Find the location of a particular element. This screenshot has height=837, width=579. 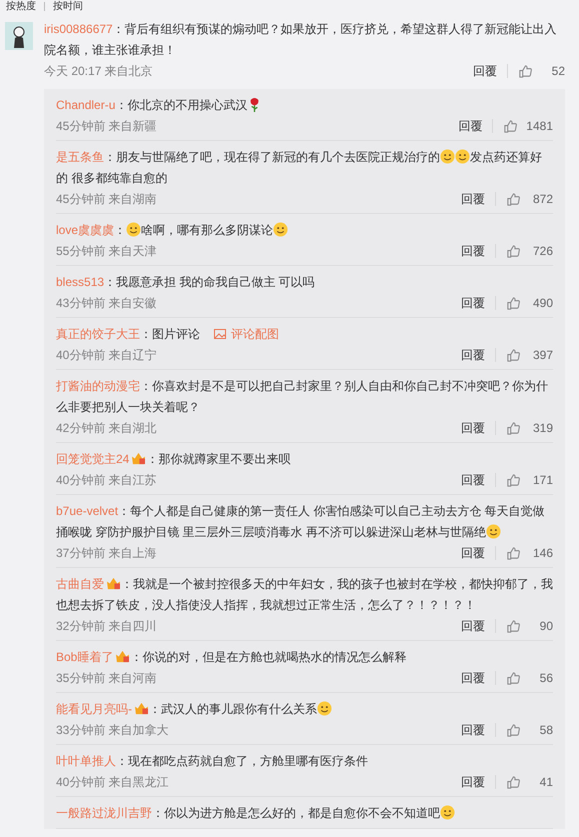

like-count: 56 is located at coordinates (545, 678).